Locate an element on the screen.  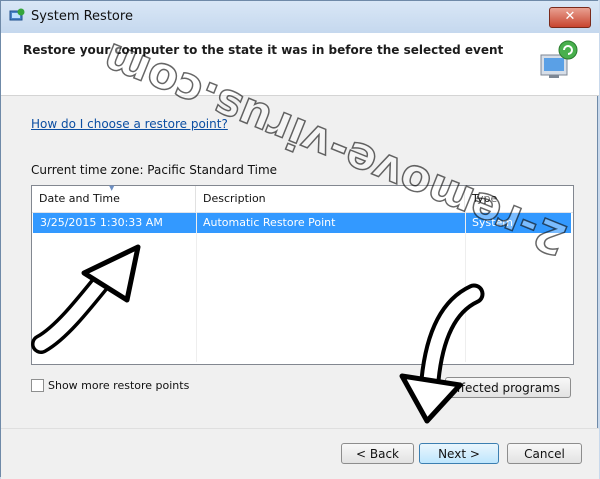
column-header-description: Description is located at coordinates (330, 199).